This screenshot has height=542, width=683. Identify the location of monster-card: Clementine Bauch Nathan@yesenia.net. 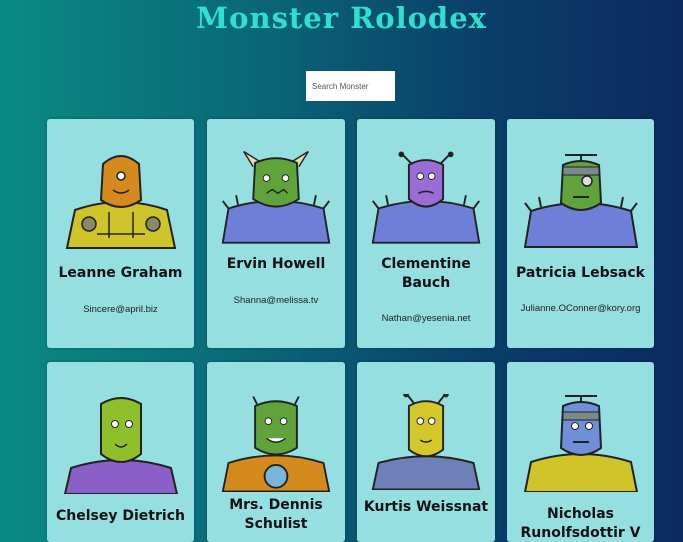
(426, 233).